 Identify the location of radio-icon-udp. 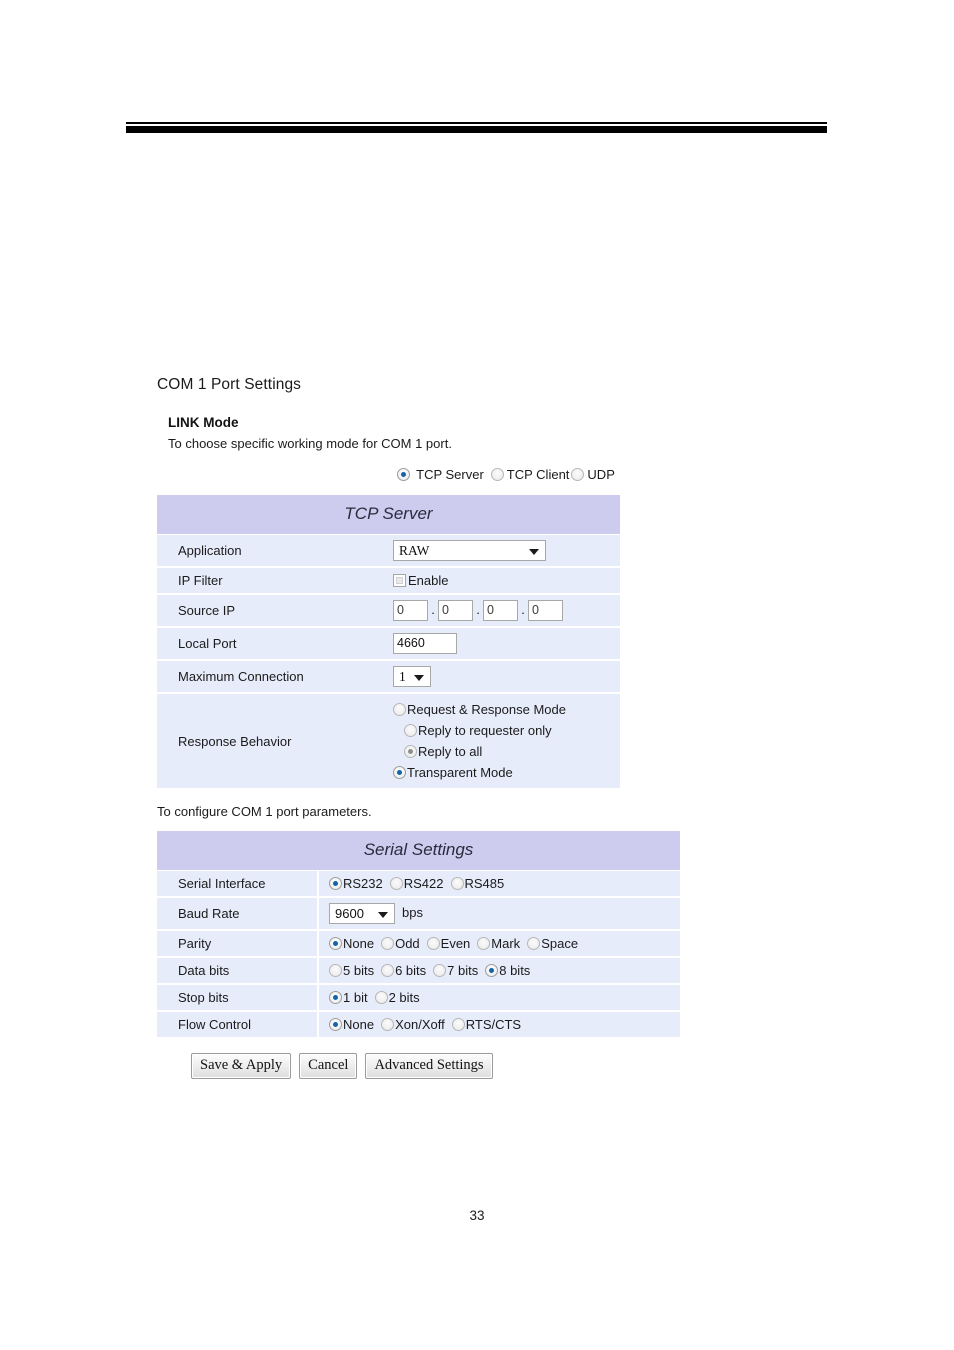
(578, 474).